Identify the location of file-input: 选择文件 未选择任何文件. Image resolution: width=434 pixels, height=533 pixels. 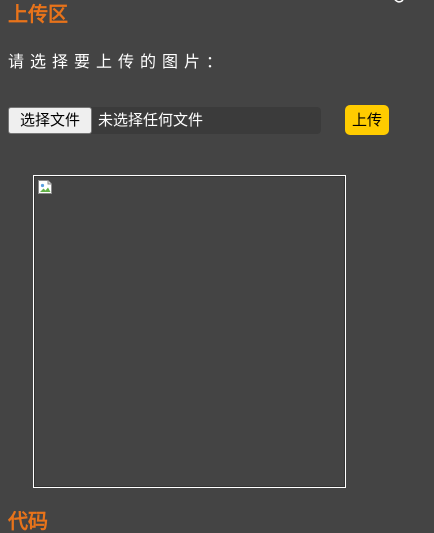
(164, 120).